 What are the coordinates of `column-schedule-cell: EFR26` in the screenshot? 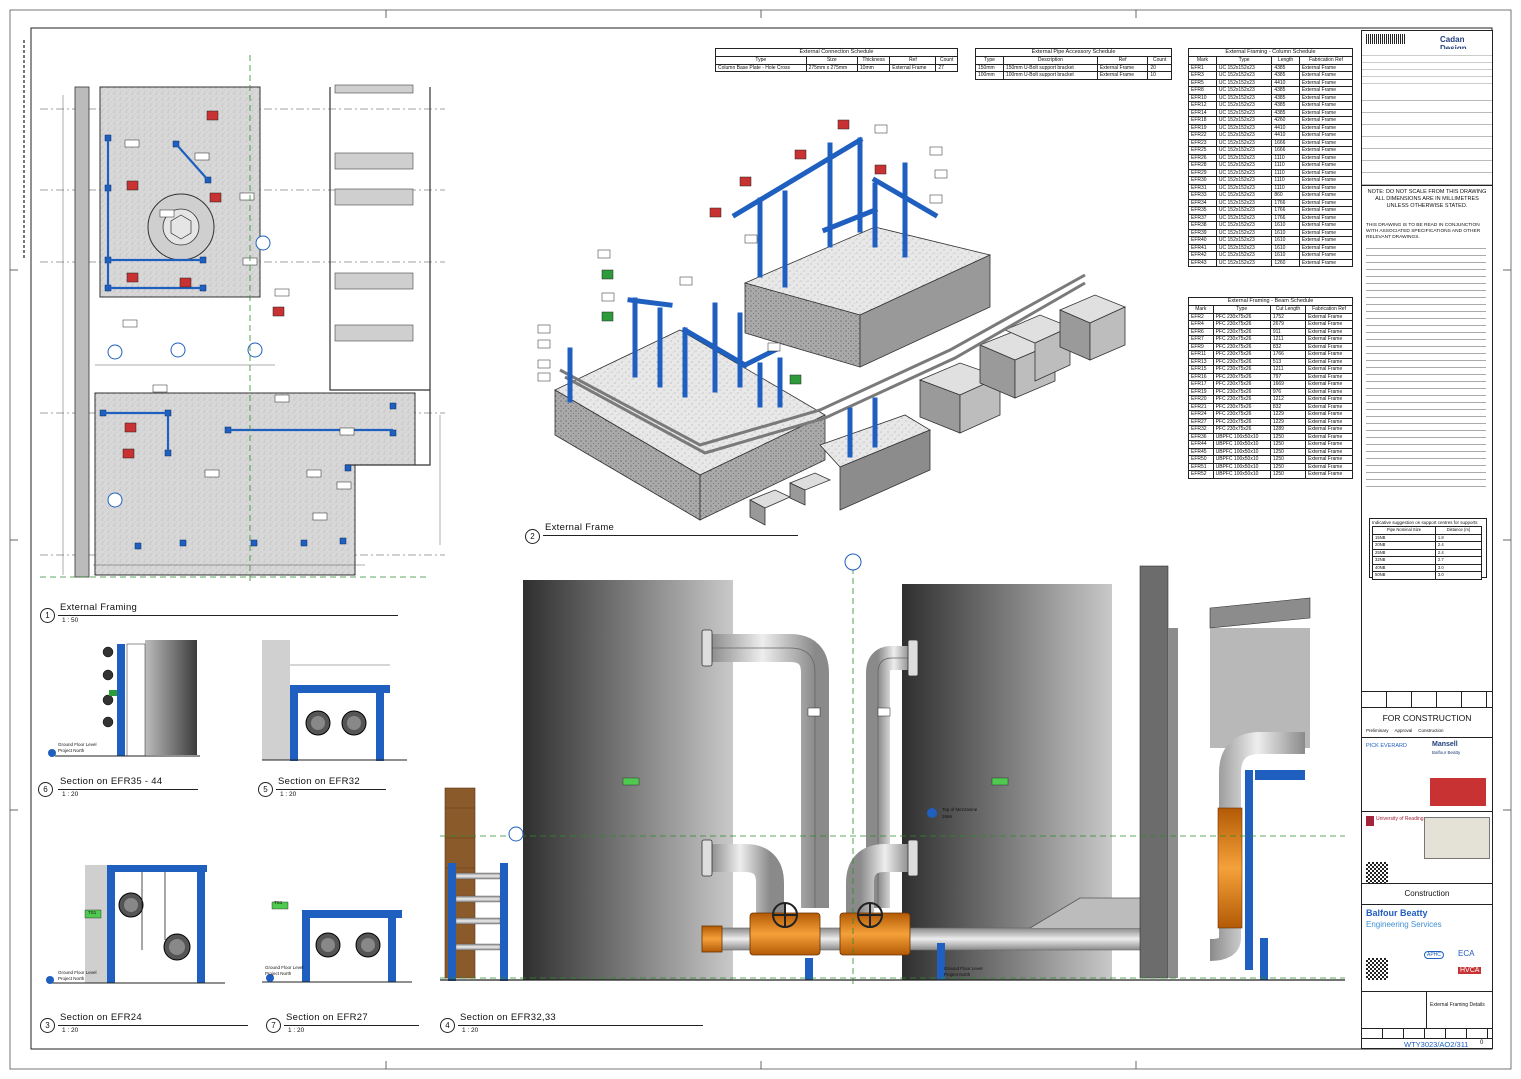 It's located at (1202, 157).